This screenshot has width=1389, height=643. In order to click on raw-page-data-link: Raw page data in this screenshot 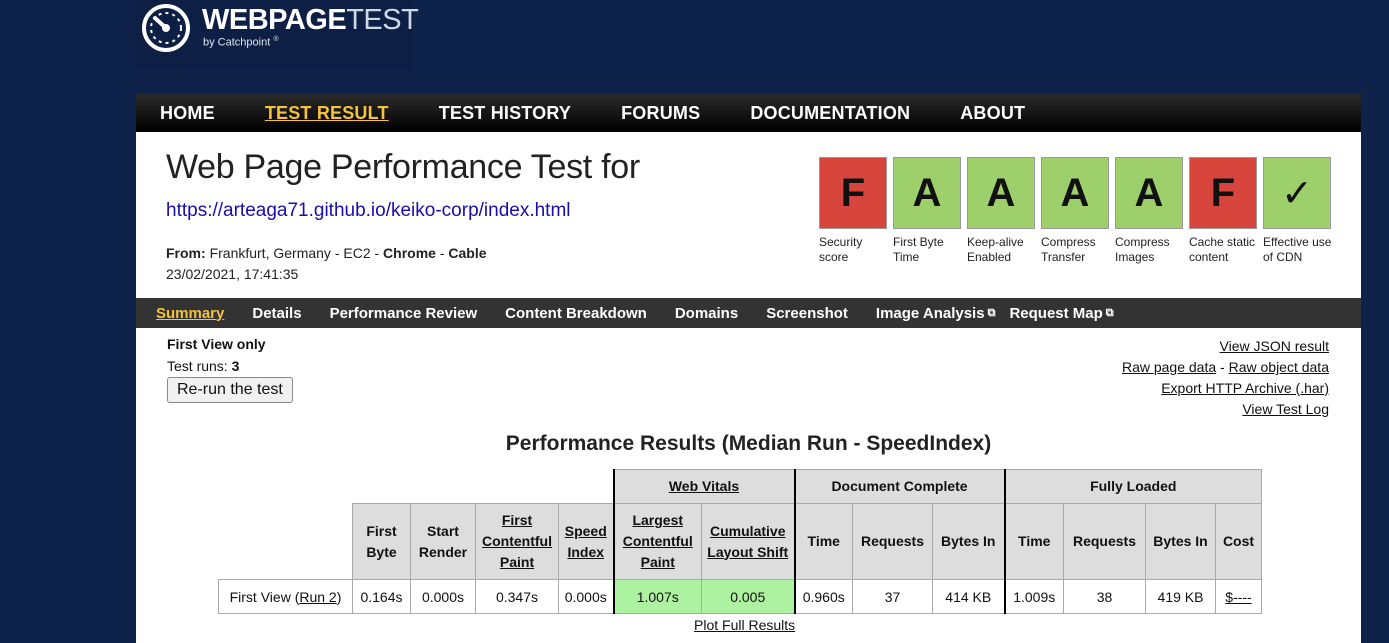, I will do `click(1169, 367)`.